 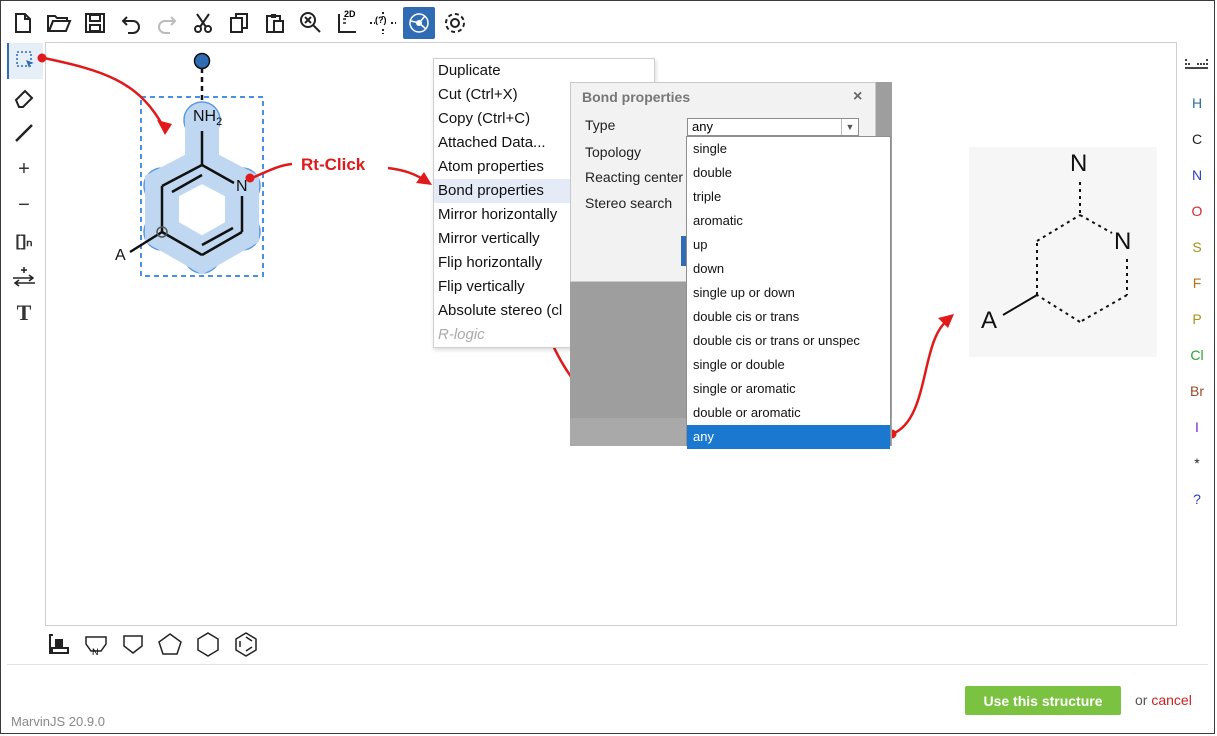 I want to click on version-label: MarvinJS 20.9.0, so click(x=58, y=721).